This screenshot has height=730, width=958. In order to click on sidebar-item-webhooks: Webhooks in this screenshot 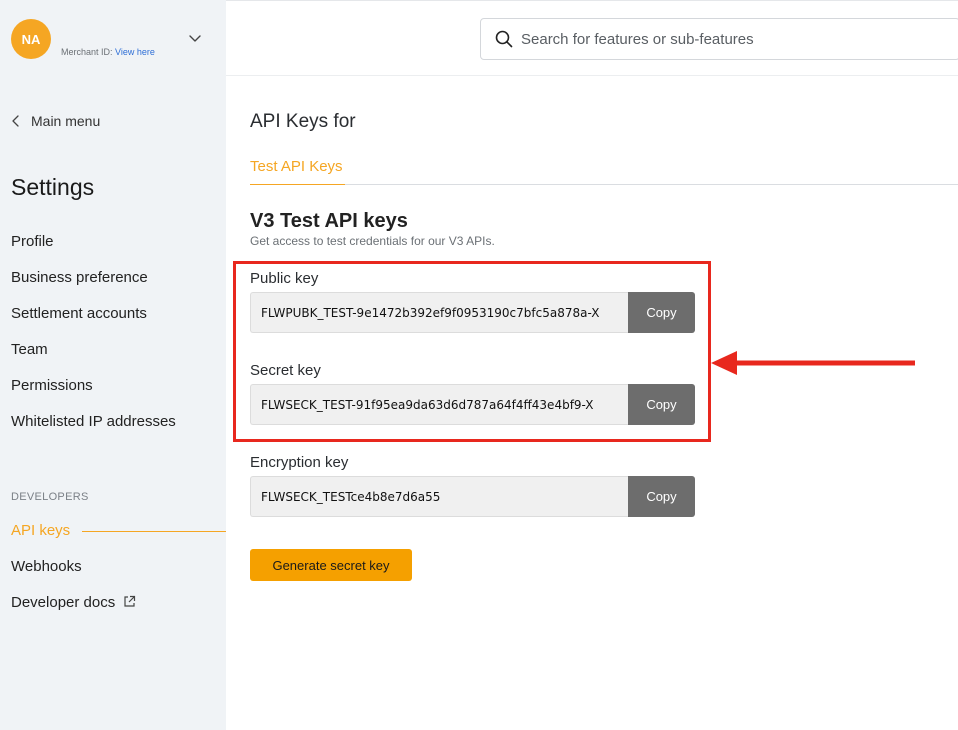, I will do `click(118, 575)`.